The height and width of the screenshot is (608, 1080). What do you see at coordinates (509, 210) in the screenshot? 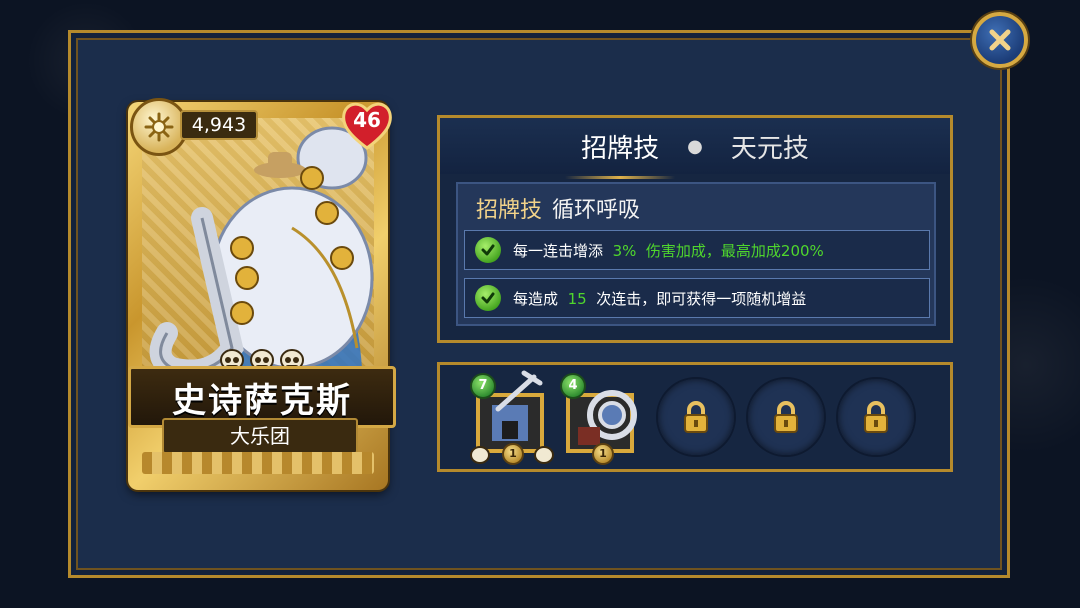
I see `ability-heading-label: 招牌技` at bounding box center [509, 210].